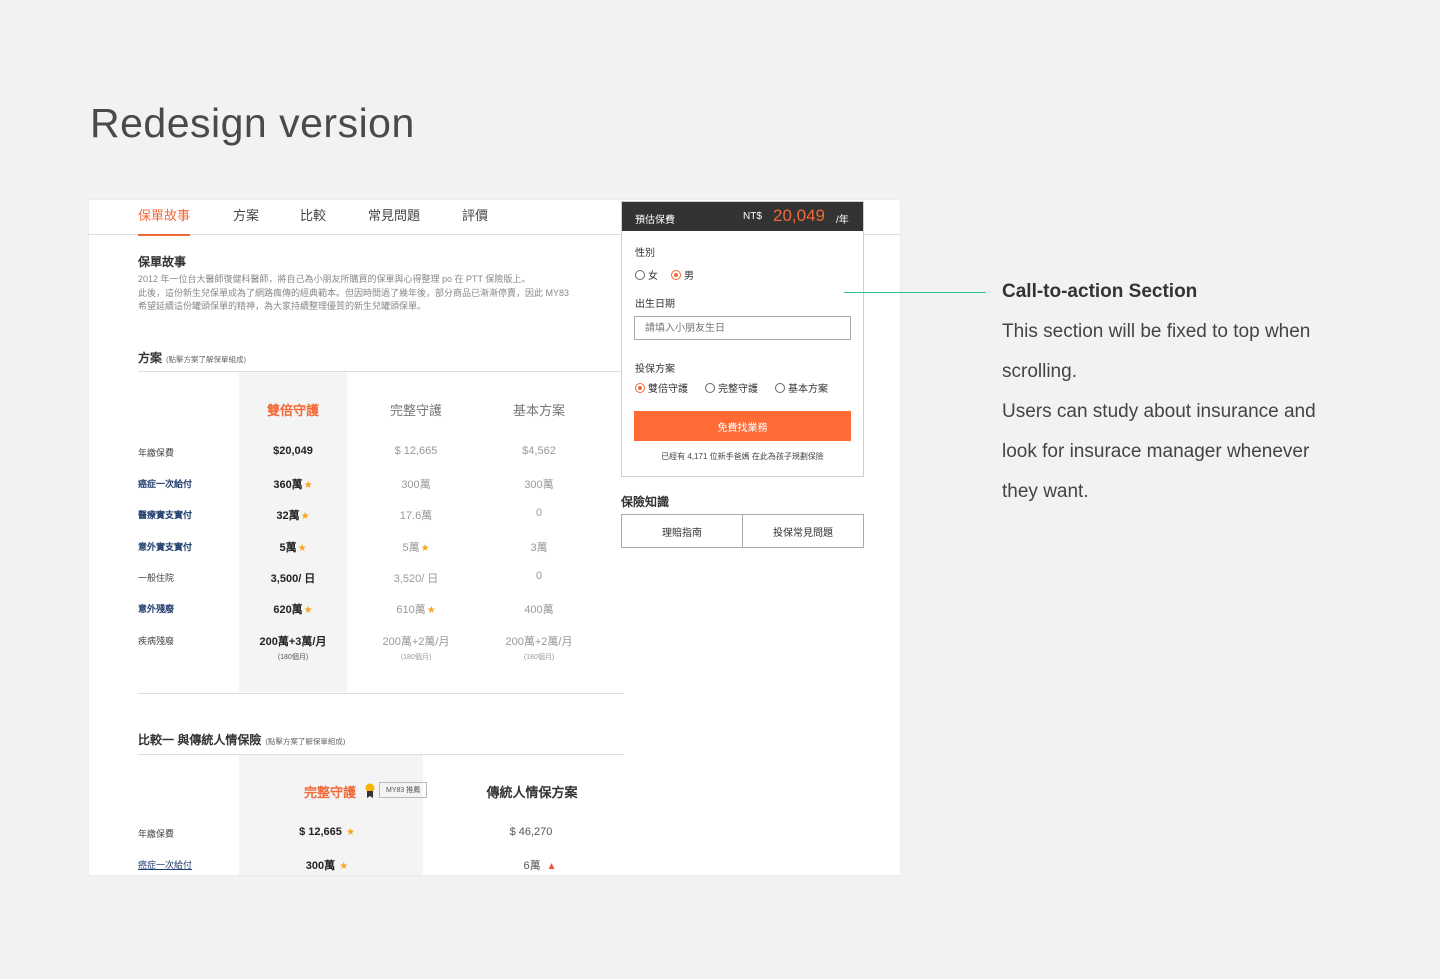  What do you see at coordinates (682, 531) in the screenshot?
I see `claims-guide-button: 理賠指南` at bounding box center [682, 531].